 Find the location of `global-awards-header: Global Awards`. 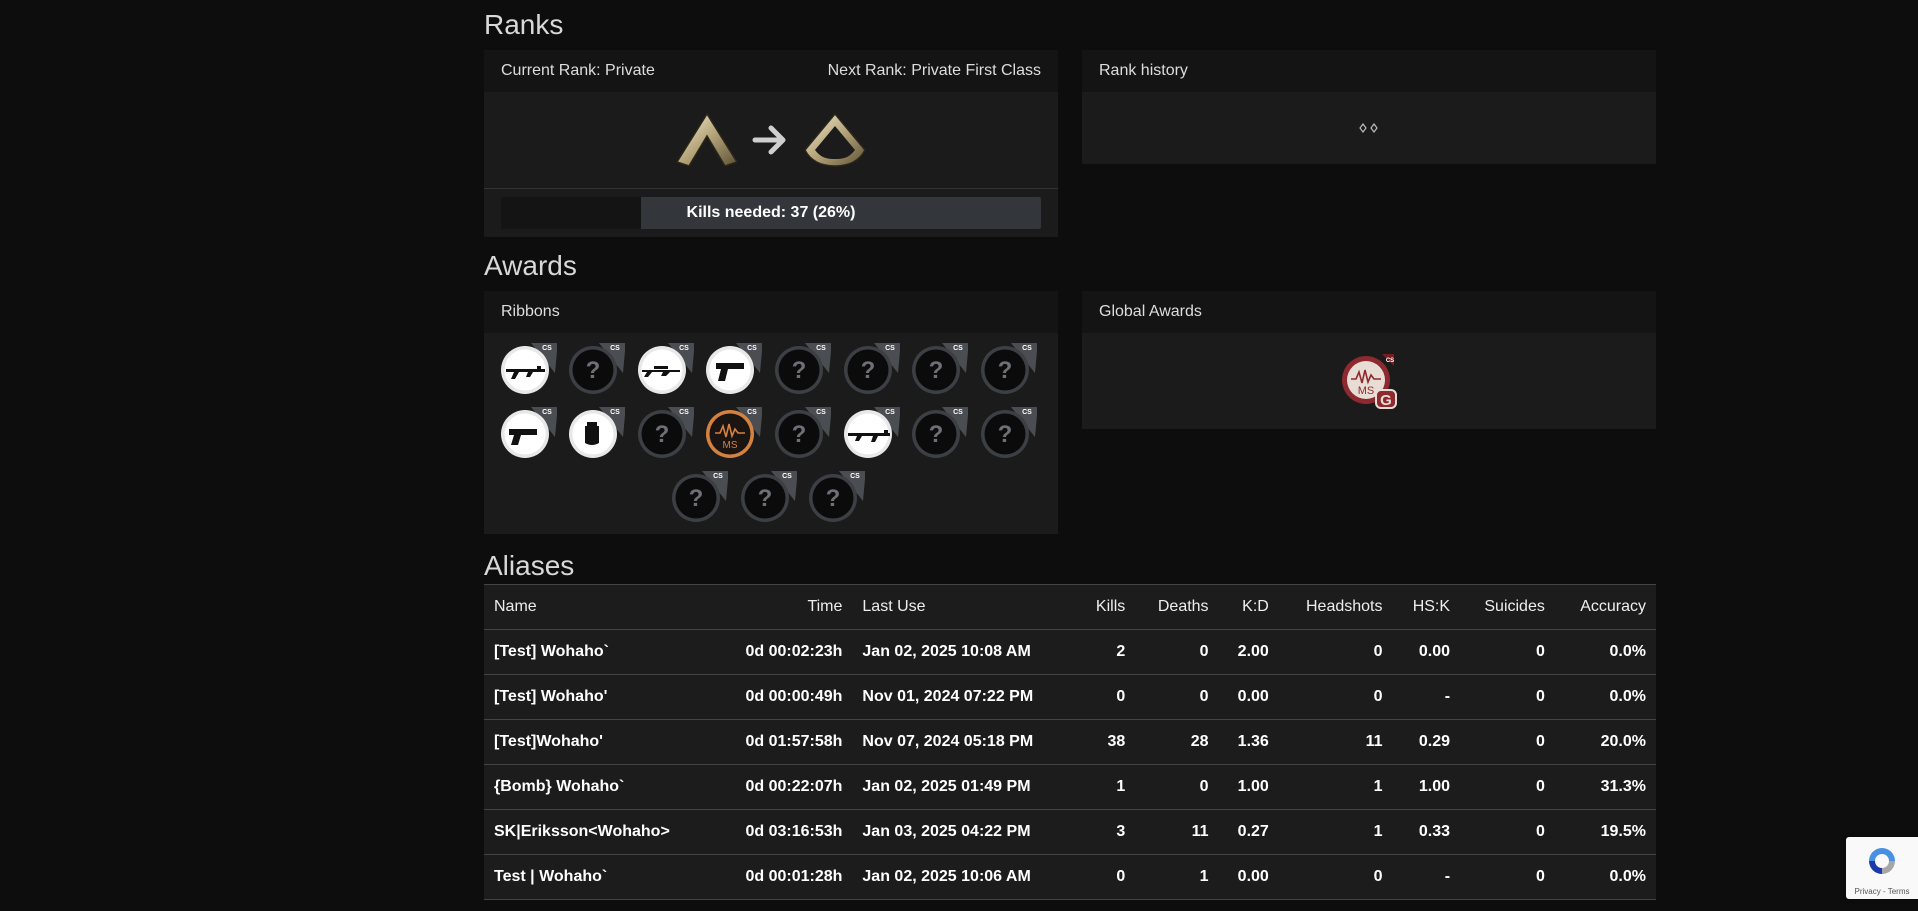

global-awards-header: Global Awards is located at coordinates (1369, 312).